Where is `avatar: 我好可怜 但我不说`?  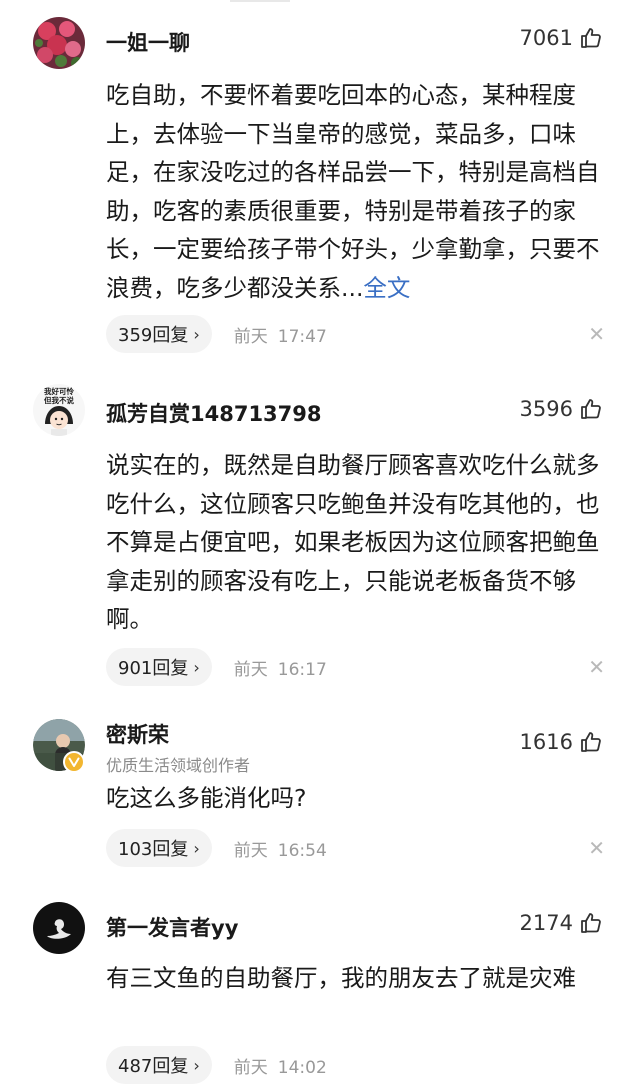
avatar: 我好可怜 但我不说 is located at coordinates (59, 410).